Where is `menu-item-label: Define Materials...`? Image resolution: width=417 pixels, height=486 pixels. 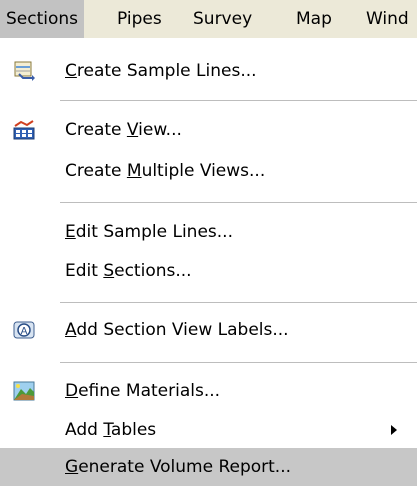
menu-item-label: Define Materials... is located at coordinates (143, 391).